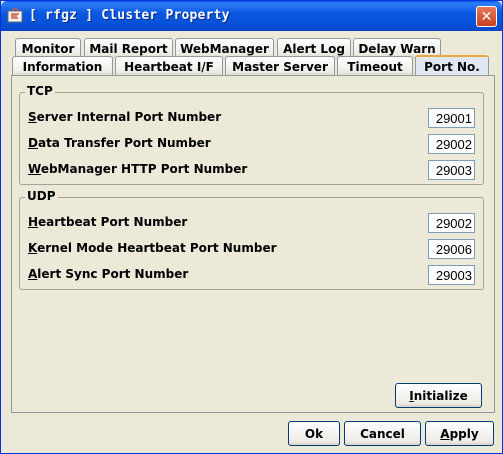  What do you see at coordinates (62, 66) in the screenshot?
I see `tab-information: Information` at bounding box center [62, 66].